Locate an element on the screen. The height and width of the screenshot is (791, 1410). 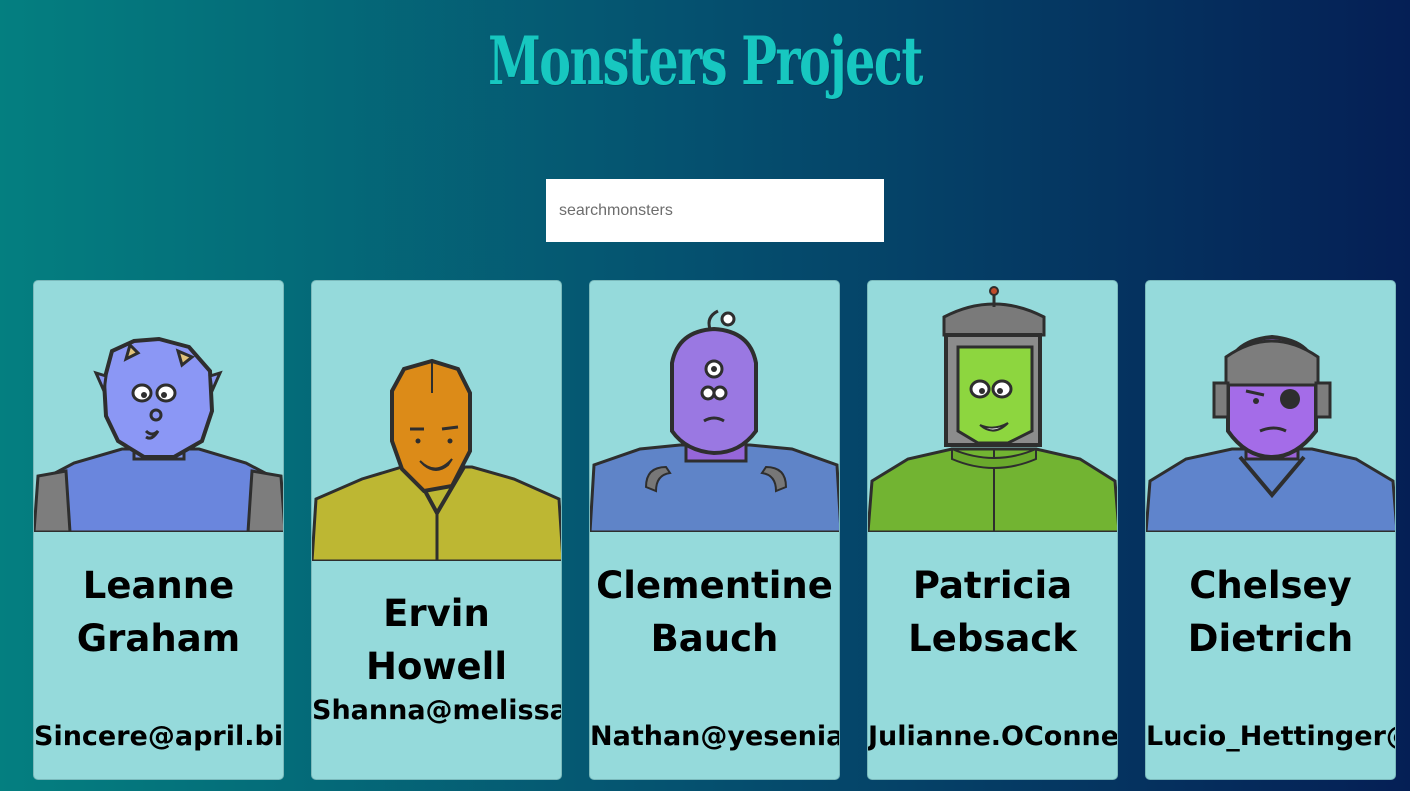
monster-name: Patricia Lebsack is located at coordinates (992, 612).